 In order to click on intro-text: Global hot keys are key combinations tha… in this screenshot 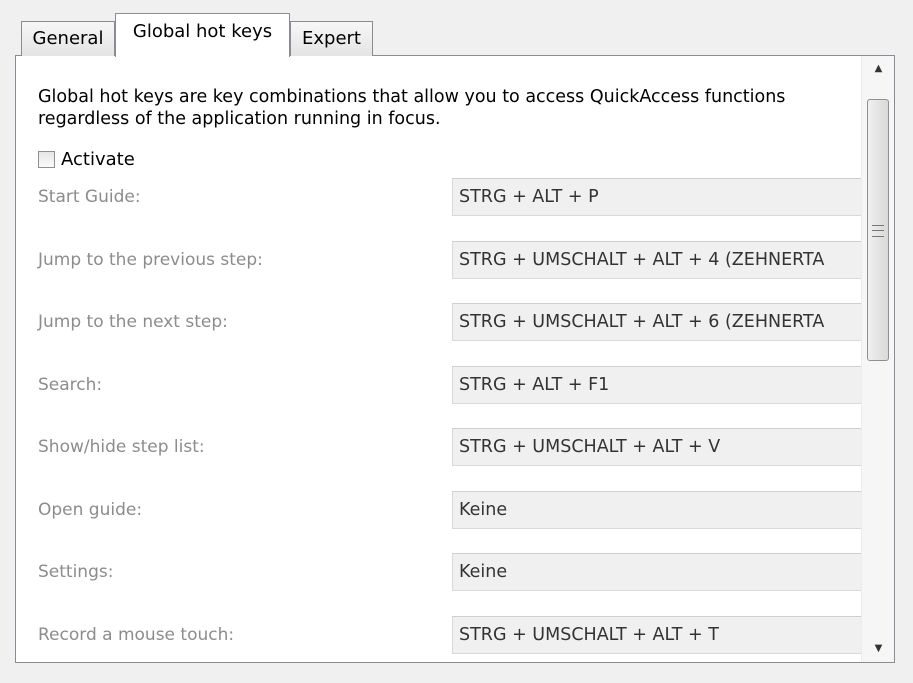, I will do `click(412, 108)`.